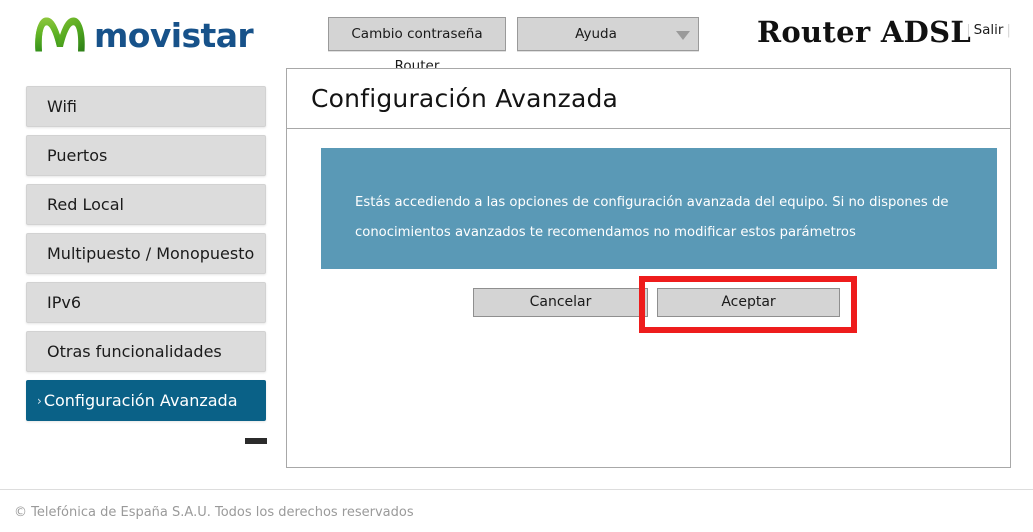 The height and width of the screenshot is (532, 1033). I want to click on sidebar-item-wifi: Wifi, so click(146, 106).